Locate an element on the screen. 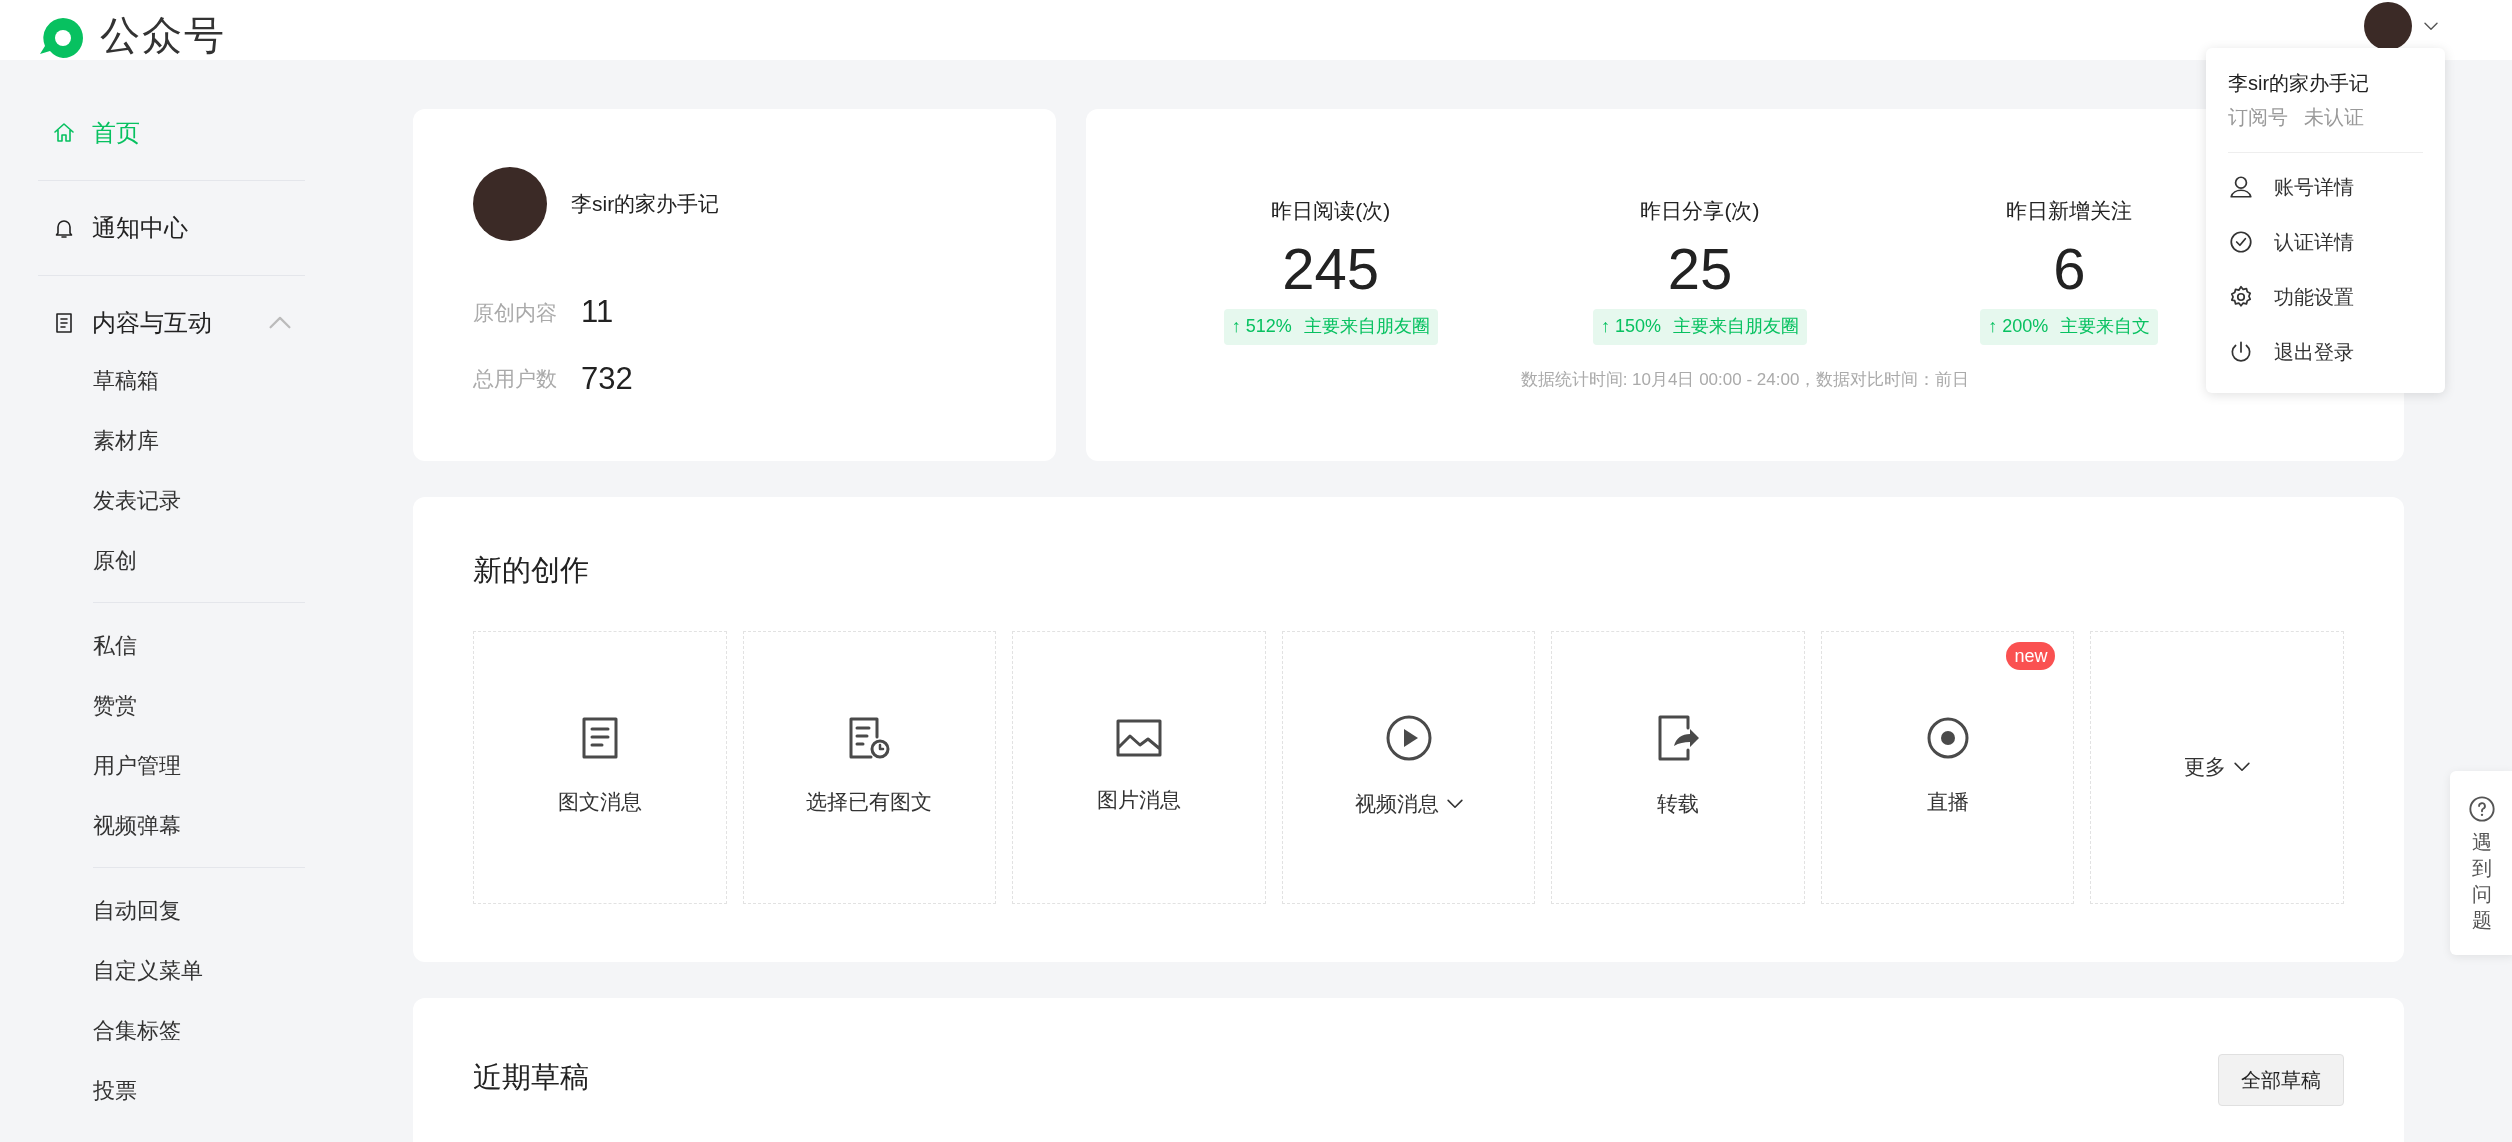 Image resolution: width=2512 pixels, height=1142 pixels. stat-label: 总用户数 is located at coordinates (515, 379).